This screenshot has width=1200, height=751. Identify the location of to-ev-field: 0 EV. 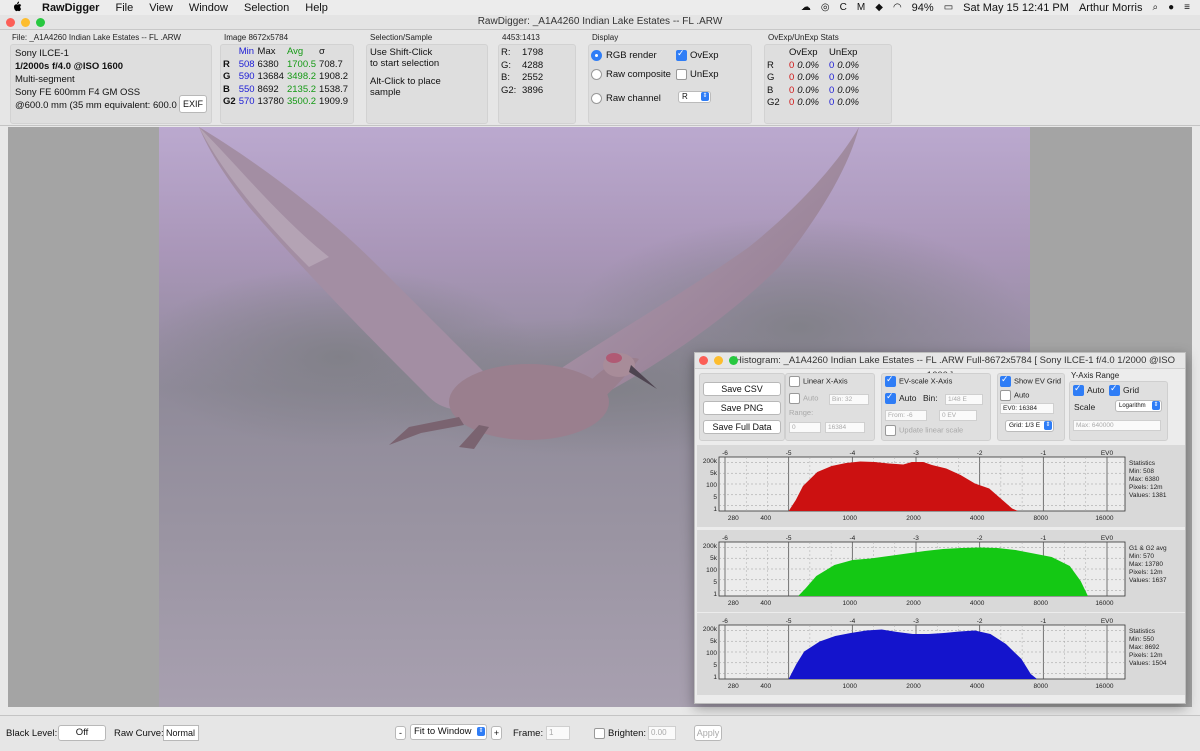
(958, 415).